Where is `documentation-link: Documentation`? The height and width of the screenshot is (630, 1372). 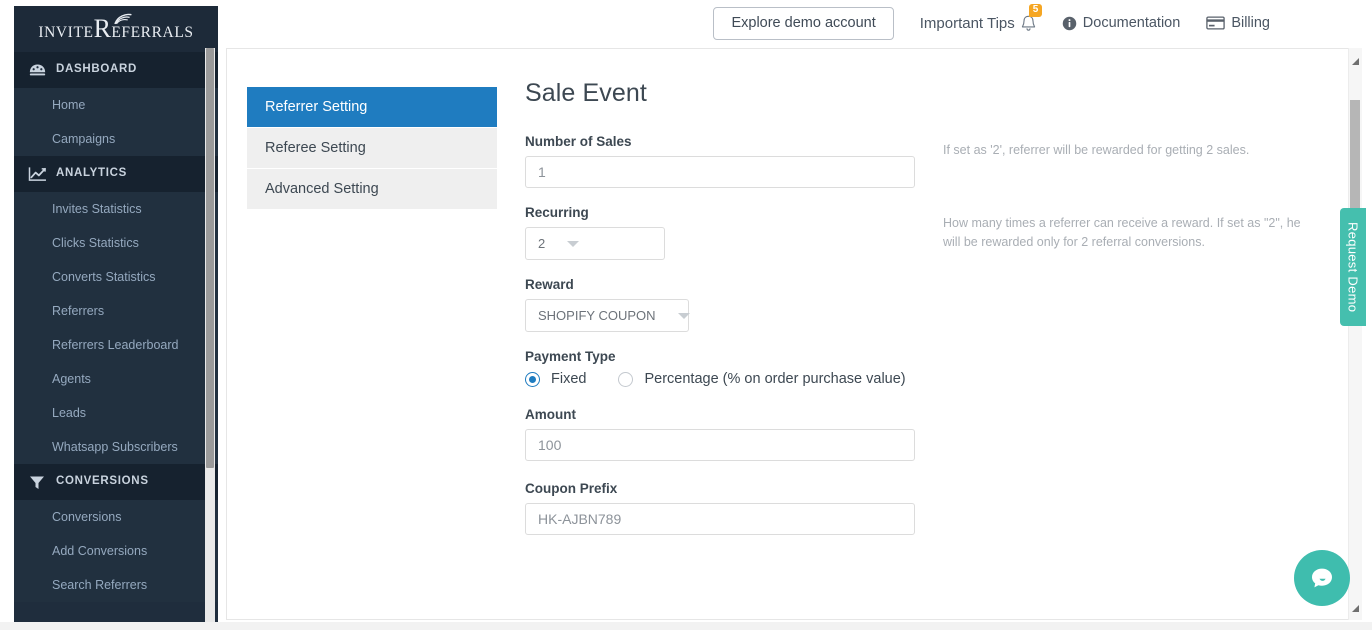 documentation-link: Documentation is located at coordinates (1121, 23).